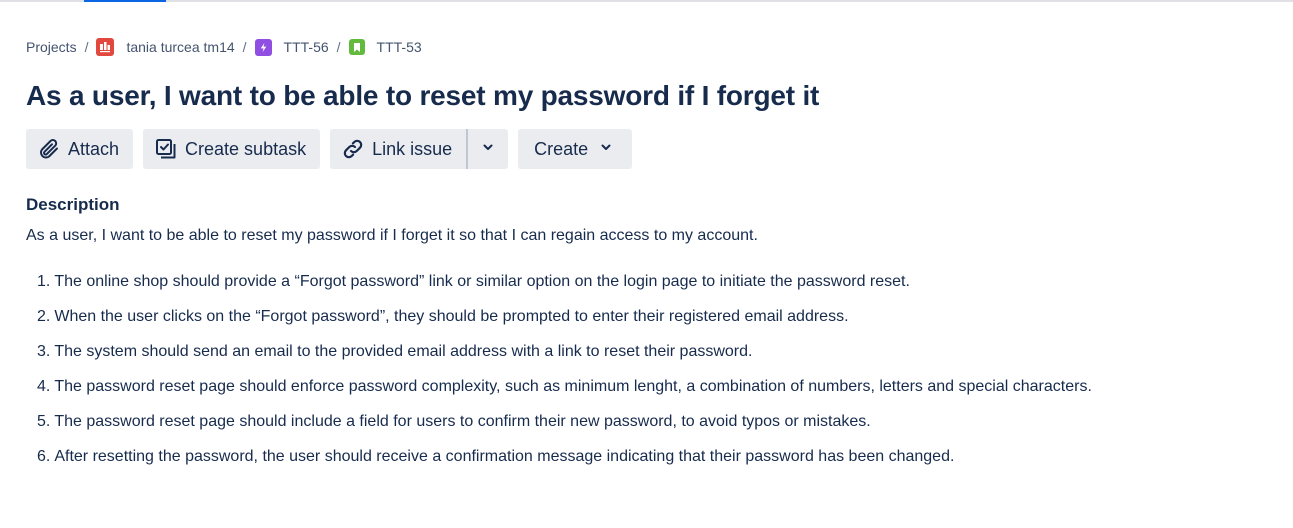 The image size is (1293, 528). I want to click on epic-lightning-icon, so click(263, 47).